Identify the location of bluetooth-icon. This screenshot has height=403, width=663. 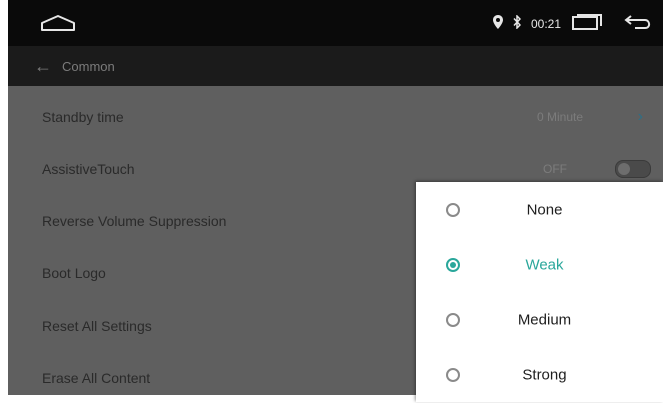
(517, 23).